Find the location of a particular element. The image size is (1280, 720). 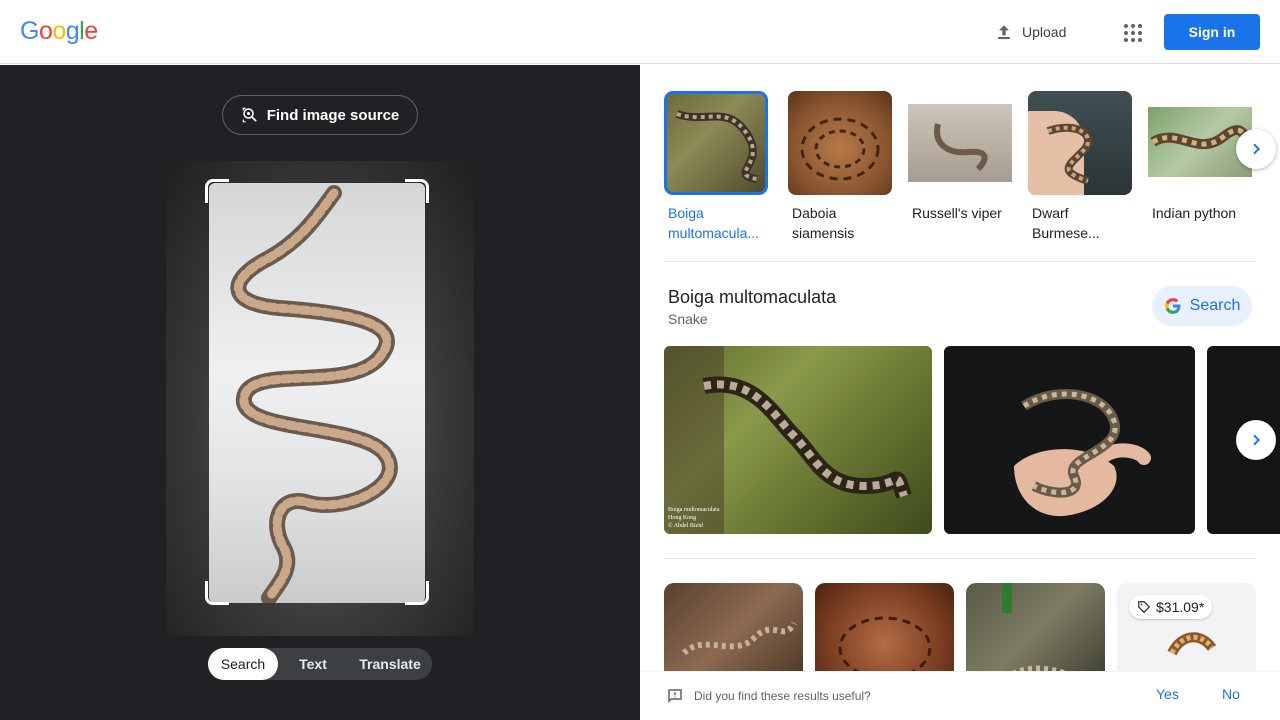

chips-next-button is located at coordinates (1256, 149).